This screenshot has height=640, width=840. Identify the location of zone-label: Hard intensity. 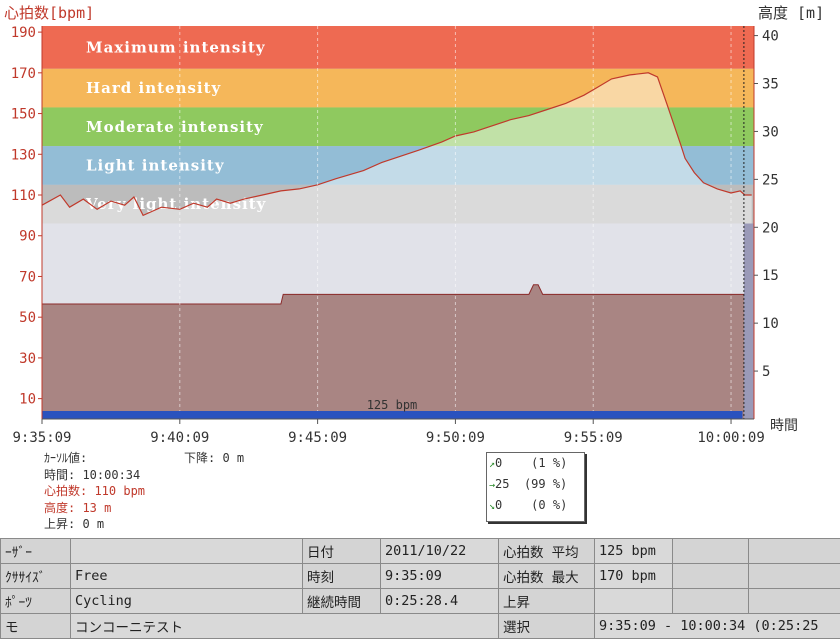
(154, 88).